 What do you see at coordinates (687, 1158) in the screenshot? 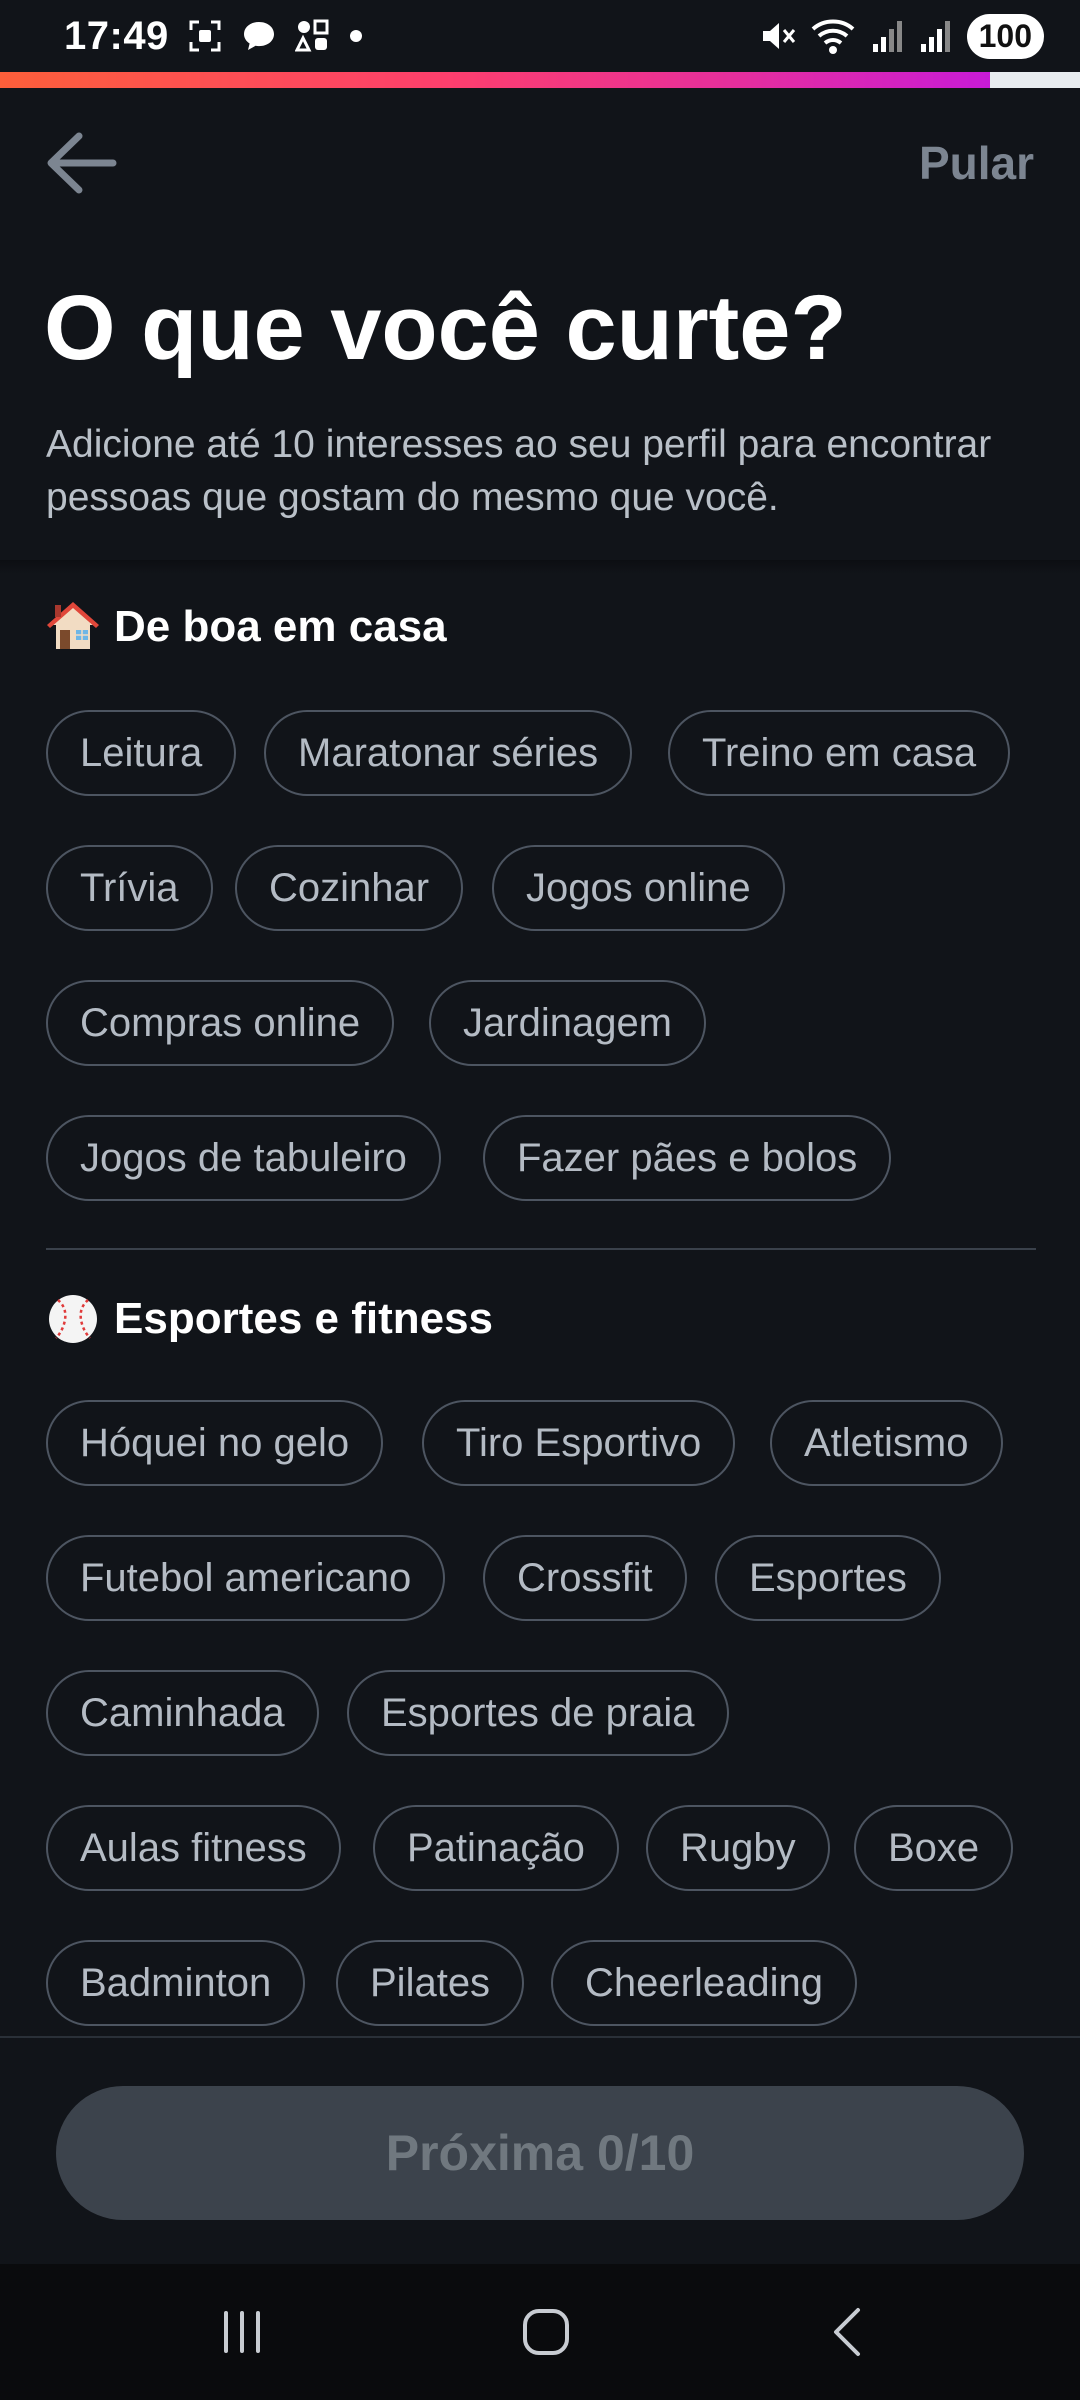
I see `interest-chip: Fazer pães e bolos` at bounding box center [687, 1158].